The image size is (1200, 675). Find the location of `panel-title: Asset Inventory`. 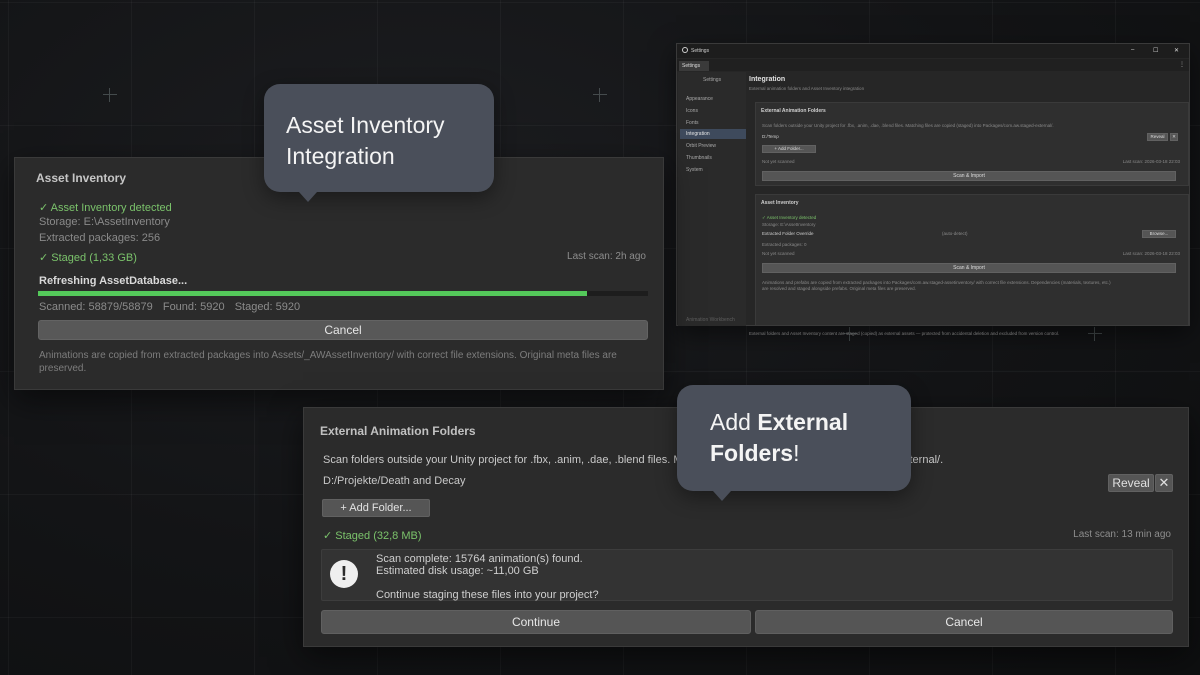

panel-title: Asset Inventory is located at coordinates (81, 178).